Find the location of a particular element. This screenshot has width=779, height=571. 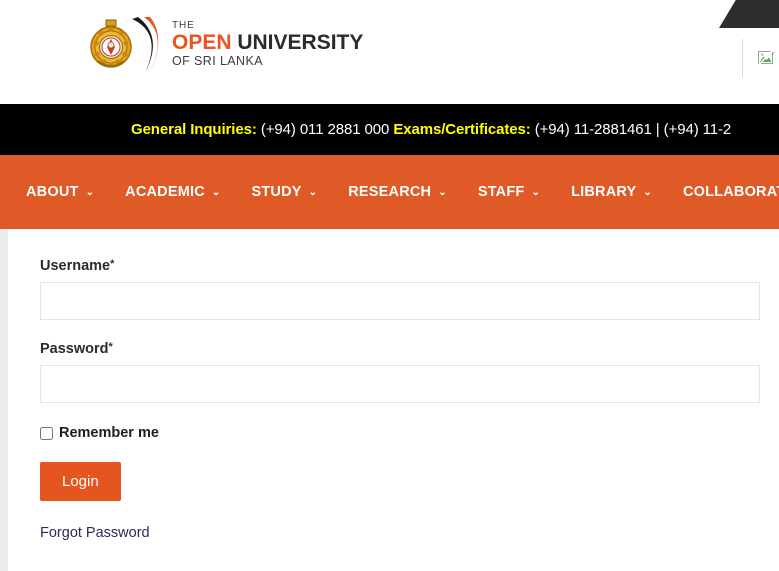

username-label-text: Username is located at coordinates (75, 266).